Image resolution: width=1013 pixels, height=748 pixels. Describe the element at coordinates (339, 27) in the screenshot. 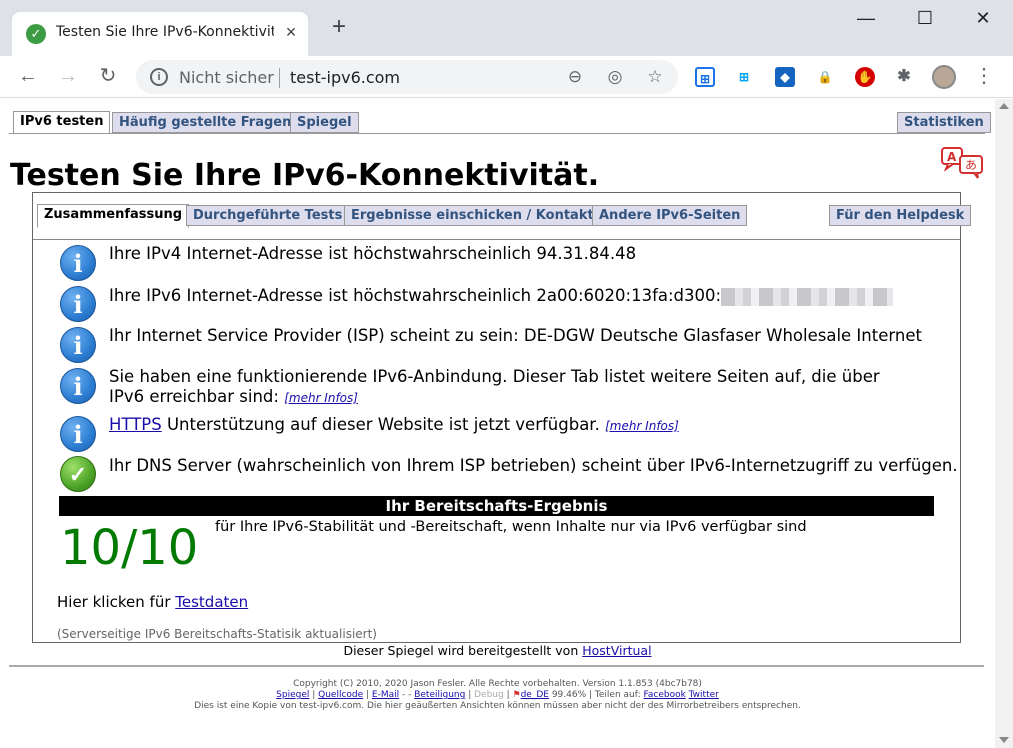

I see `plus-icon: +` at that location.